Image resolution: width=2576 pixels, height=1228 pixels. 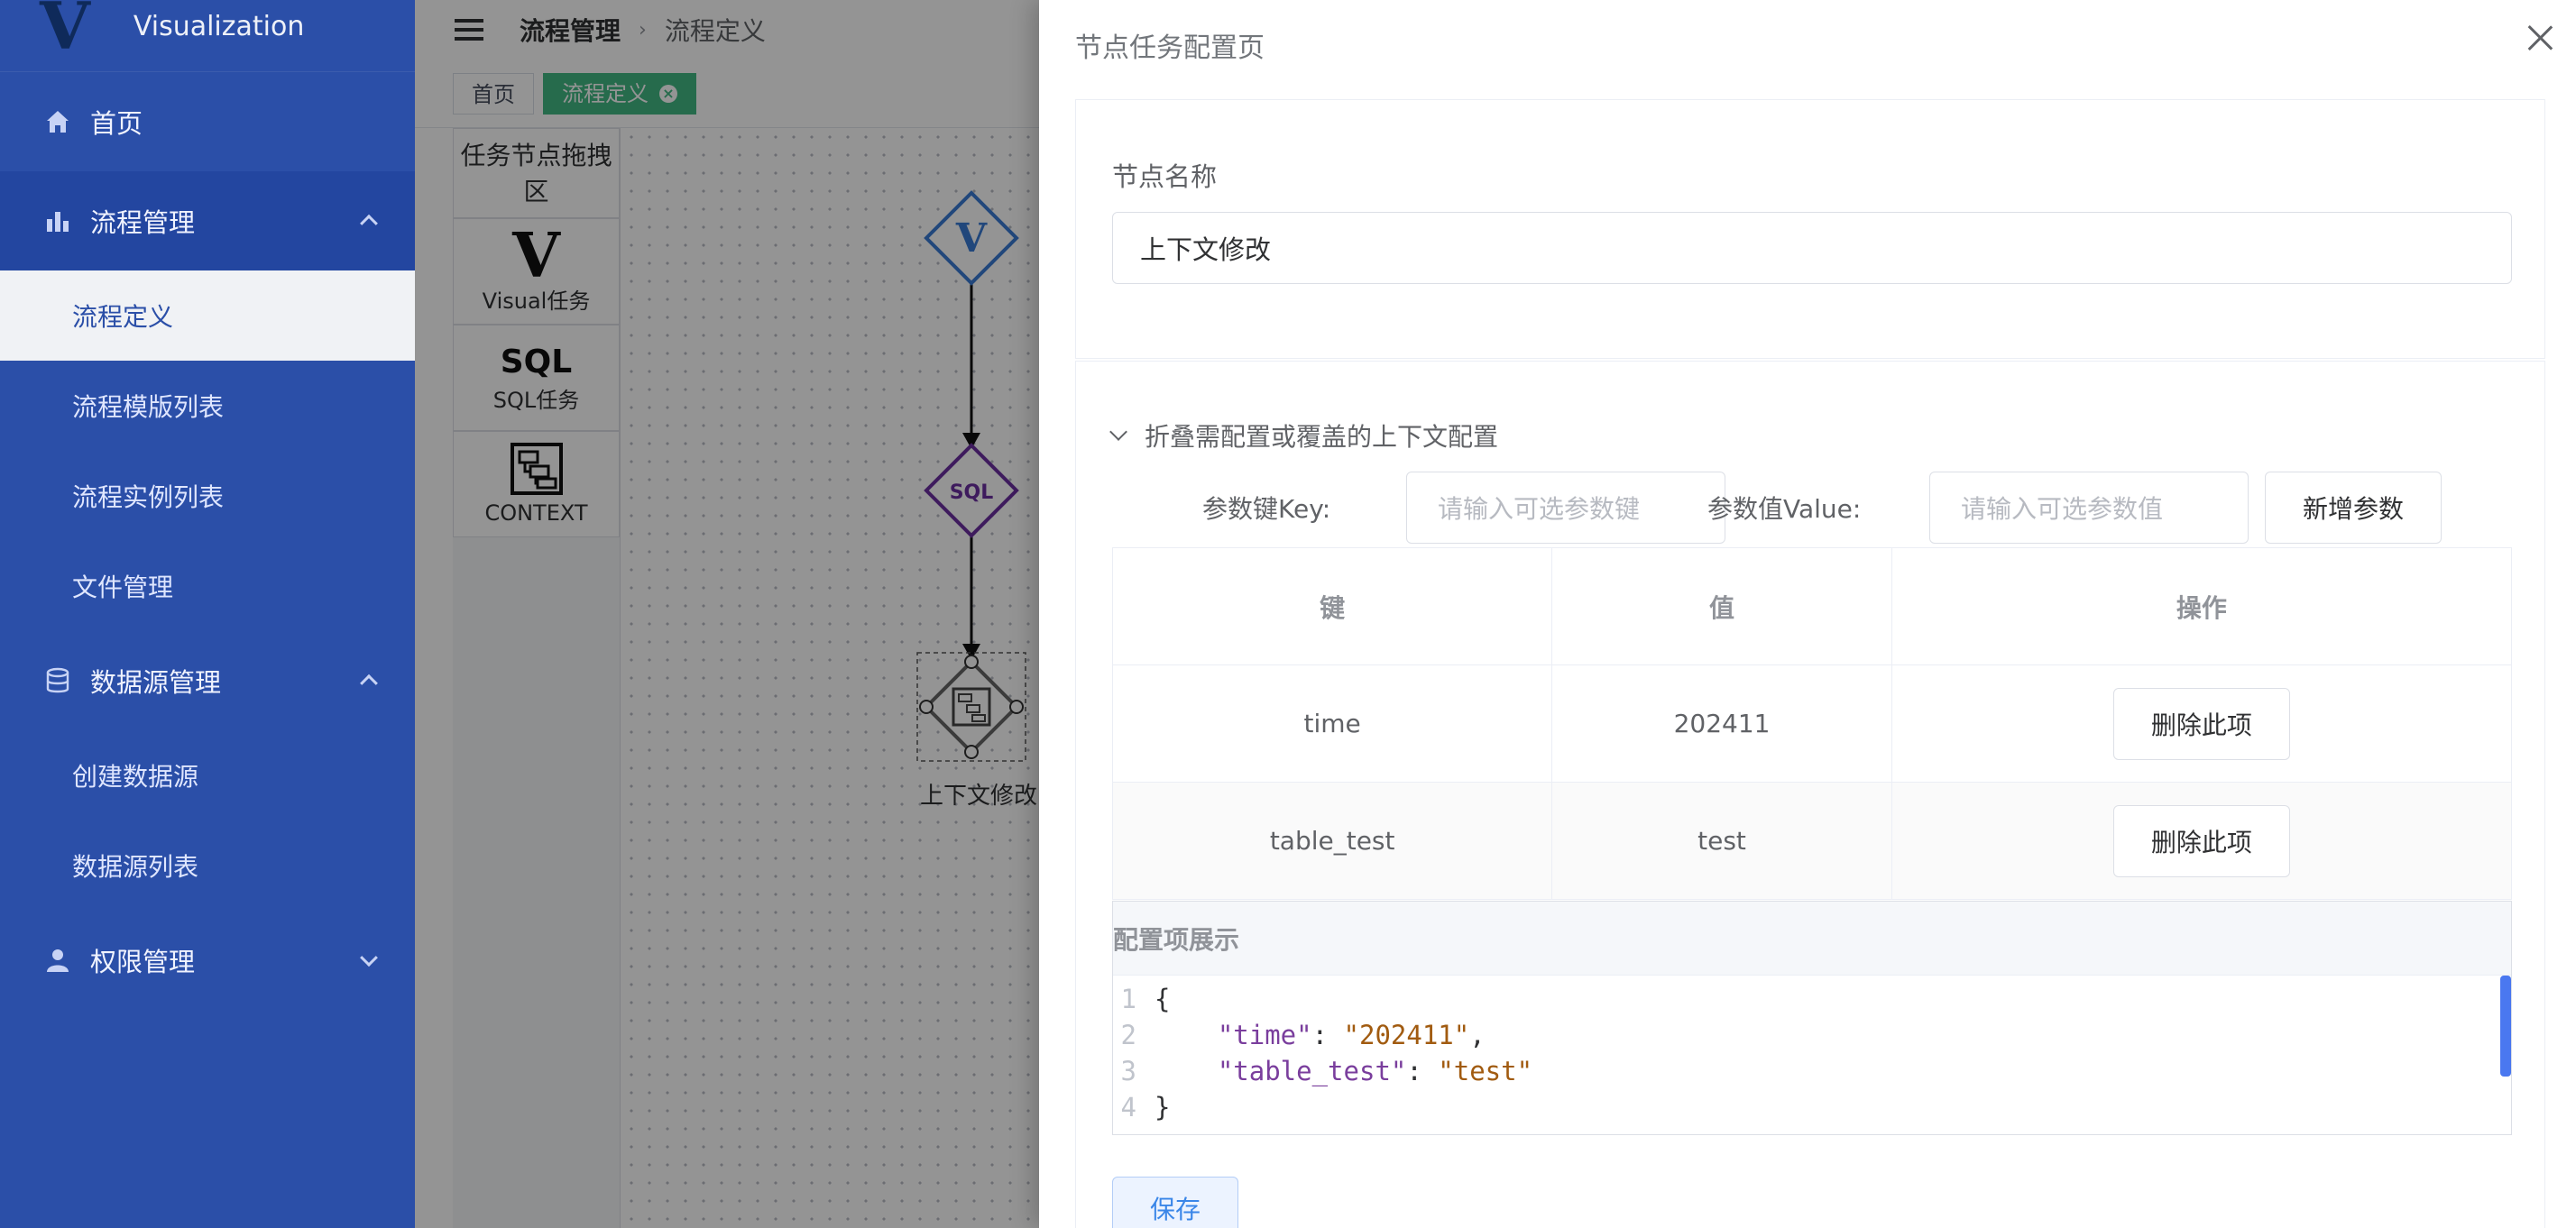 What do you see at coordinates (1477, 1035) in the screenshot?
I see `code-text: ,` at bounding box center [1477, 1035].